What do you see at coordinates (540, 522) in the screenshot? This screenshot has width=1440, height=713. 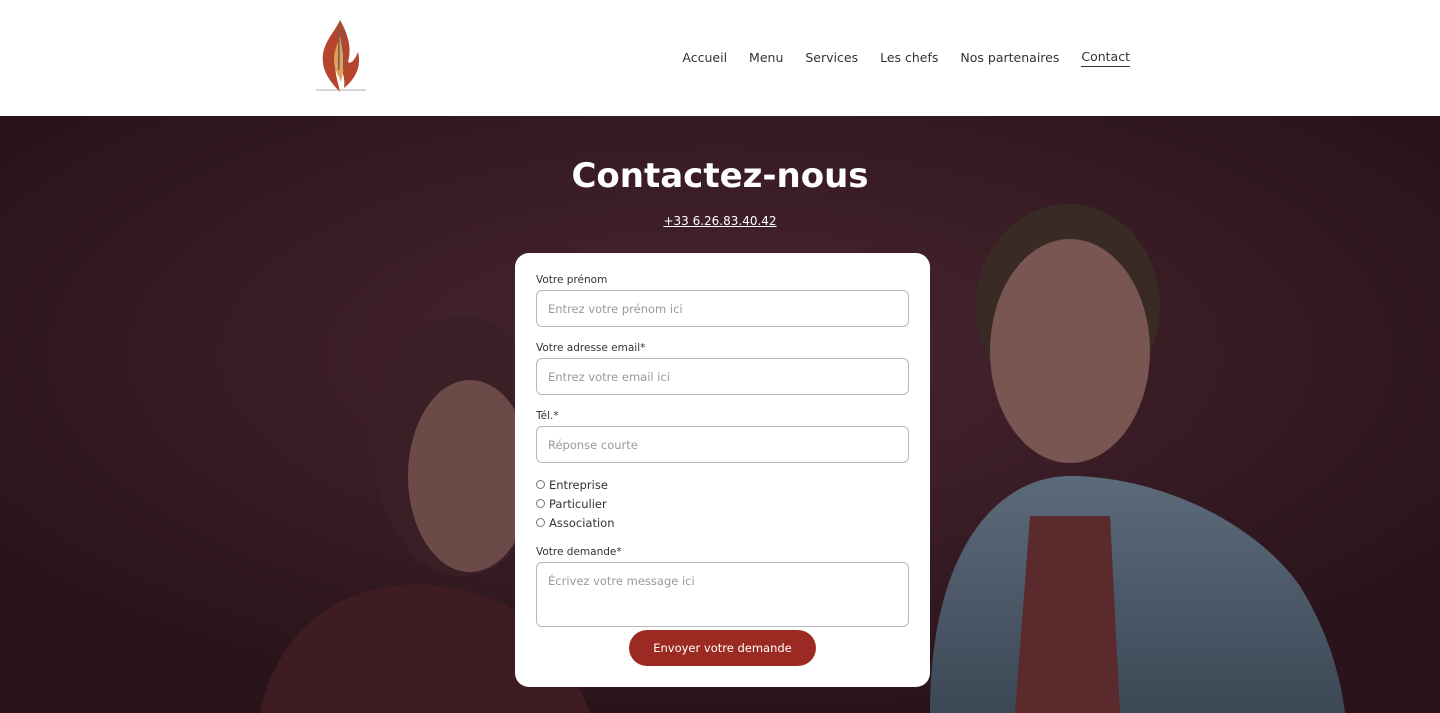 I see `radio-association` at bounding box center [540, 522].